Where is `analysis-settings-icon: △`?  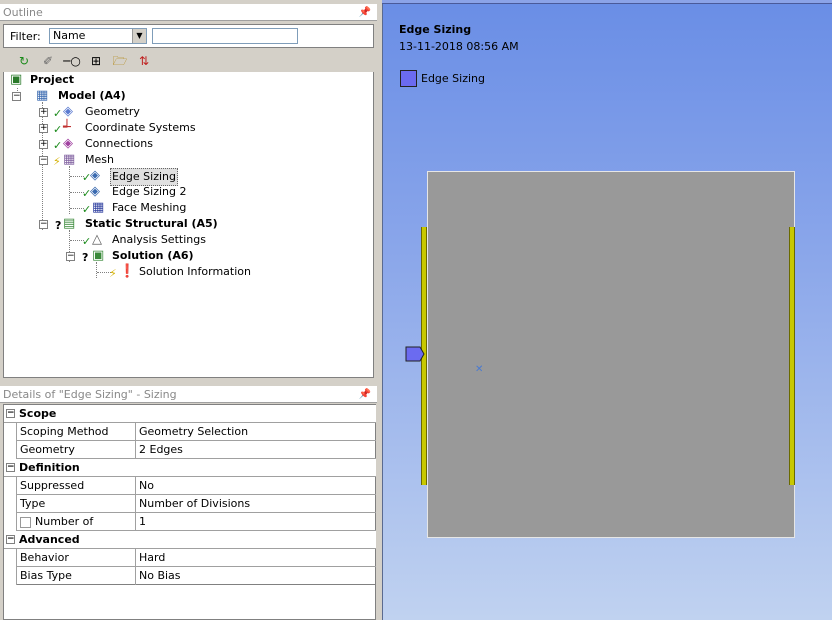
analysis-settings-icon: △ is located at coordinates (97, 239).